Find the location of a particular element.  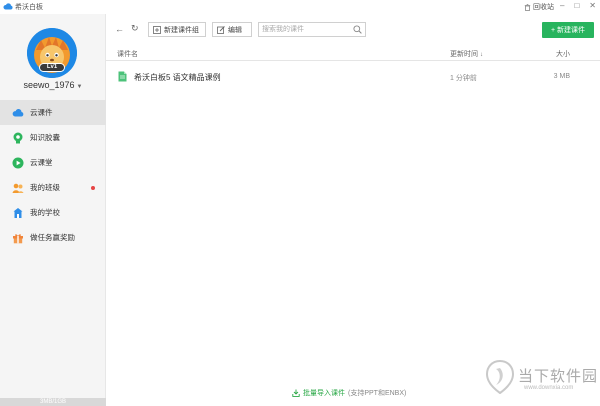

capsule-icon is located at coordinates (18, 138).